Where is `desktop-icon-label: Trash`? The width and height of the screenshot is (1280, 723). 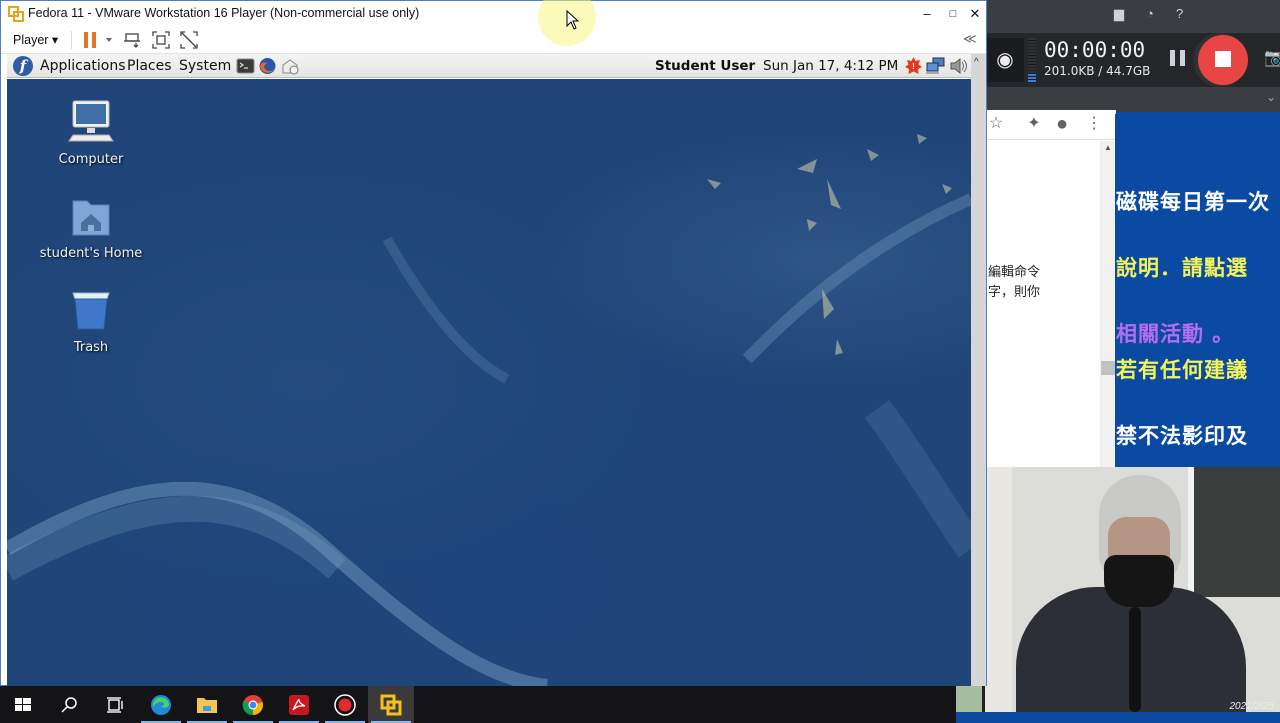 desktop-icon-label: Trash is located at coordinates (91, 347).